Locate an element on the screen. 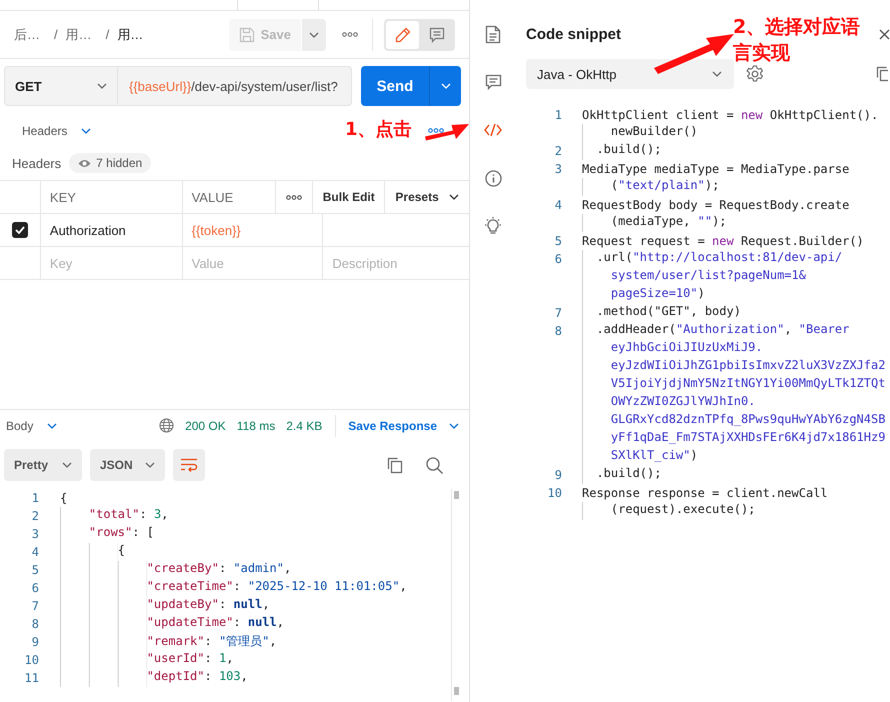 The width and height of the screenshot is (890, 702). code-line: eyJhbGciOiJIUzUxMiJ9. is located at coordinates (672, 349).